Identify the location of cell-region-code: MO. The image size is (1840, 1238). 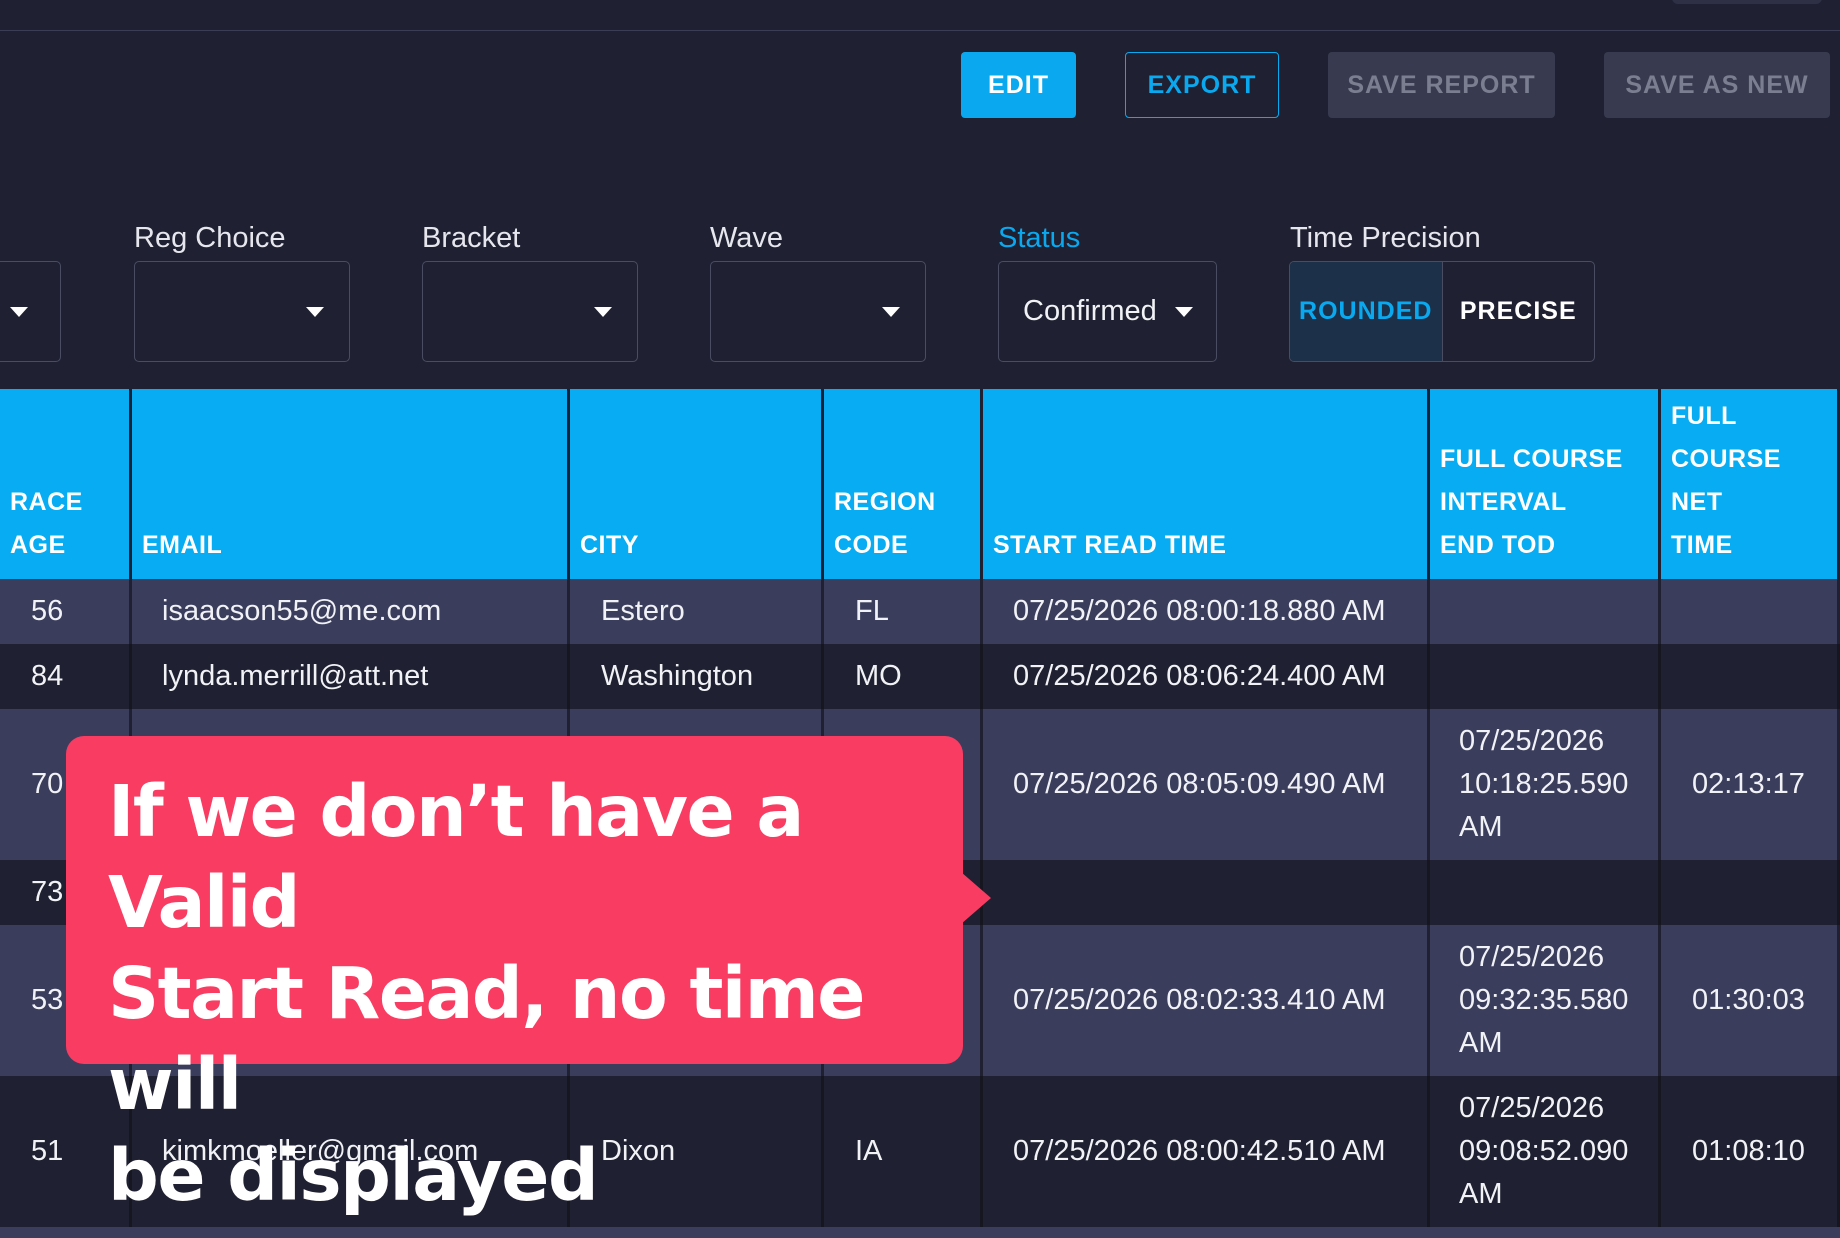
(903, 676).